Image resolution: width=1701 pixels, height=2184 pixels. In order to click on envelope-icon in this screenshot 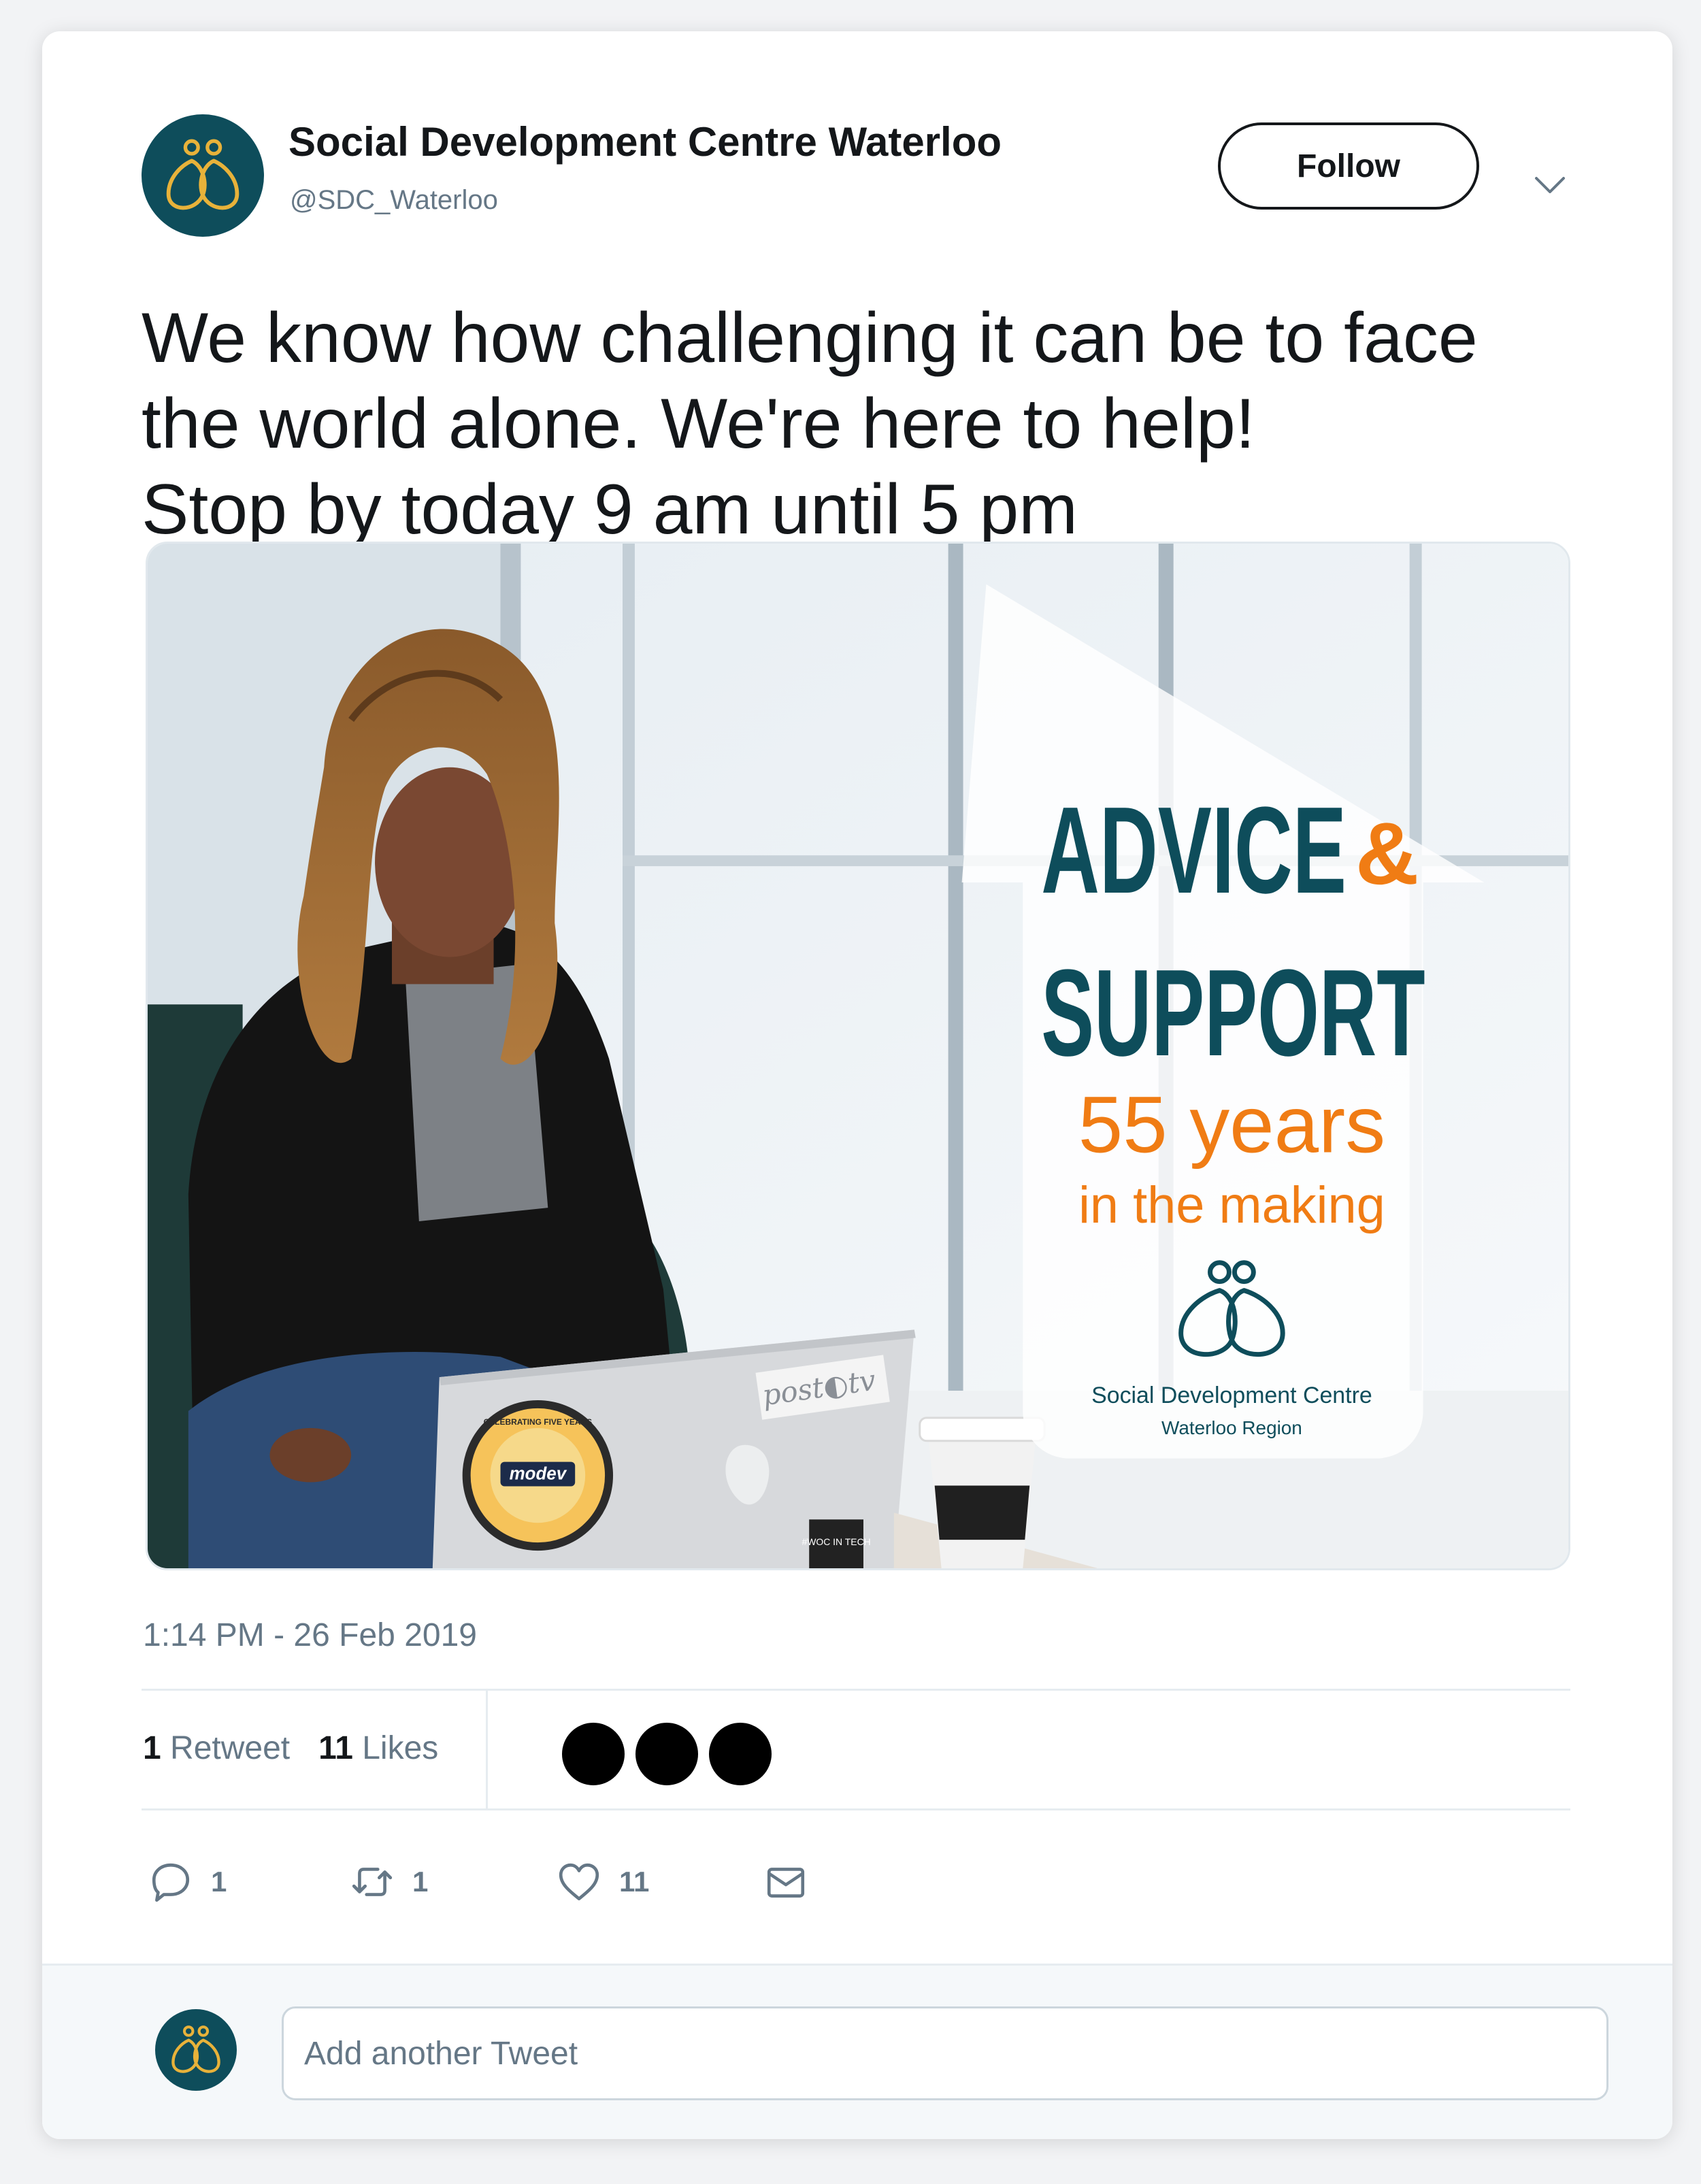, I will do `click(786, 1883)`.